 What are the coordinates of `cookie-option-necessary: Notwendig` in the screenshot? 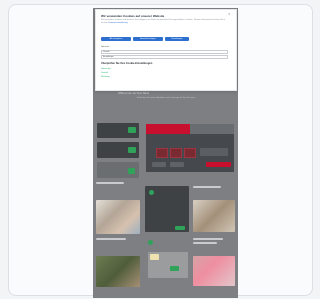 It's located at (105, 69).